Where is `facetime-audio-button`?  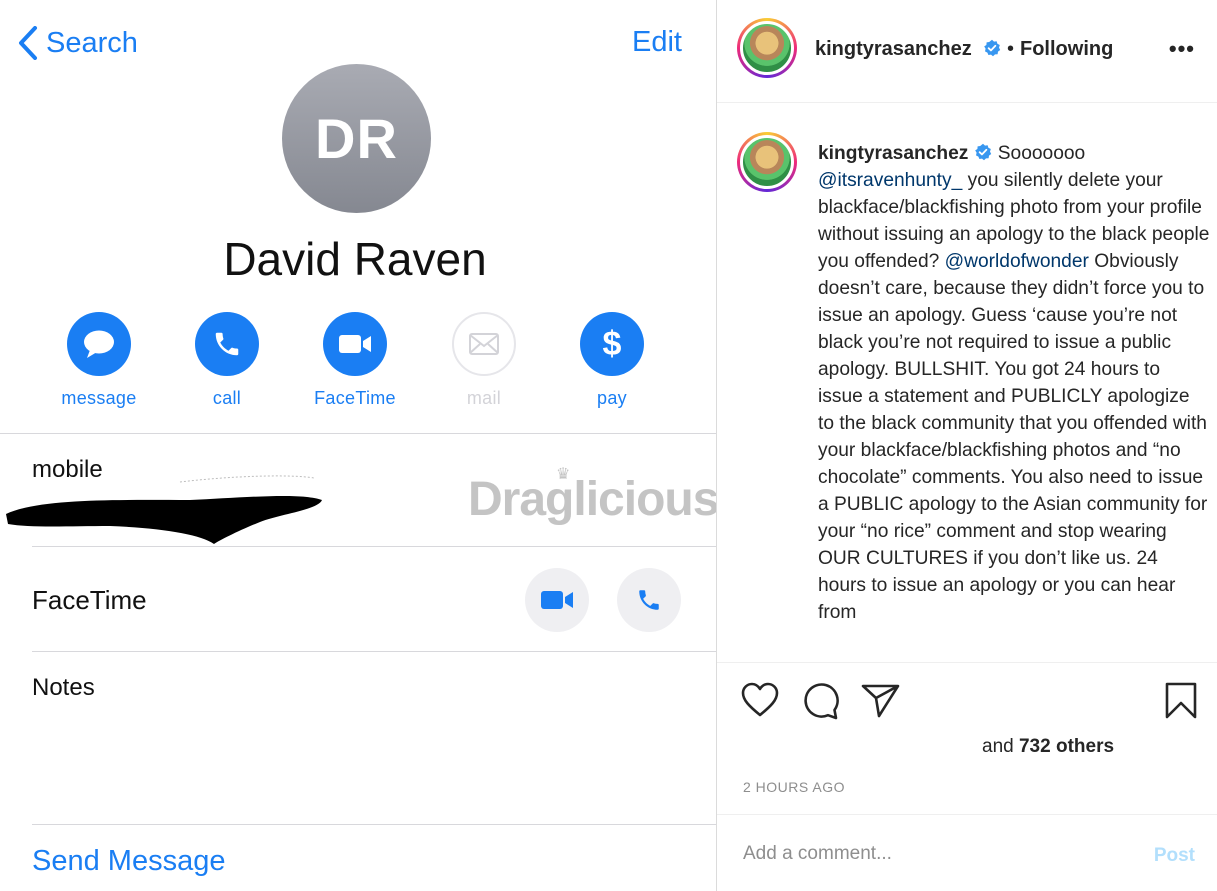
facetime-audio-button is located at coordinates (649, 600).